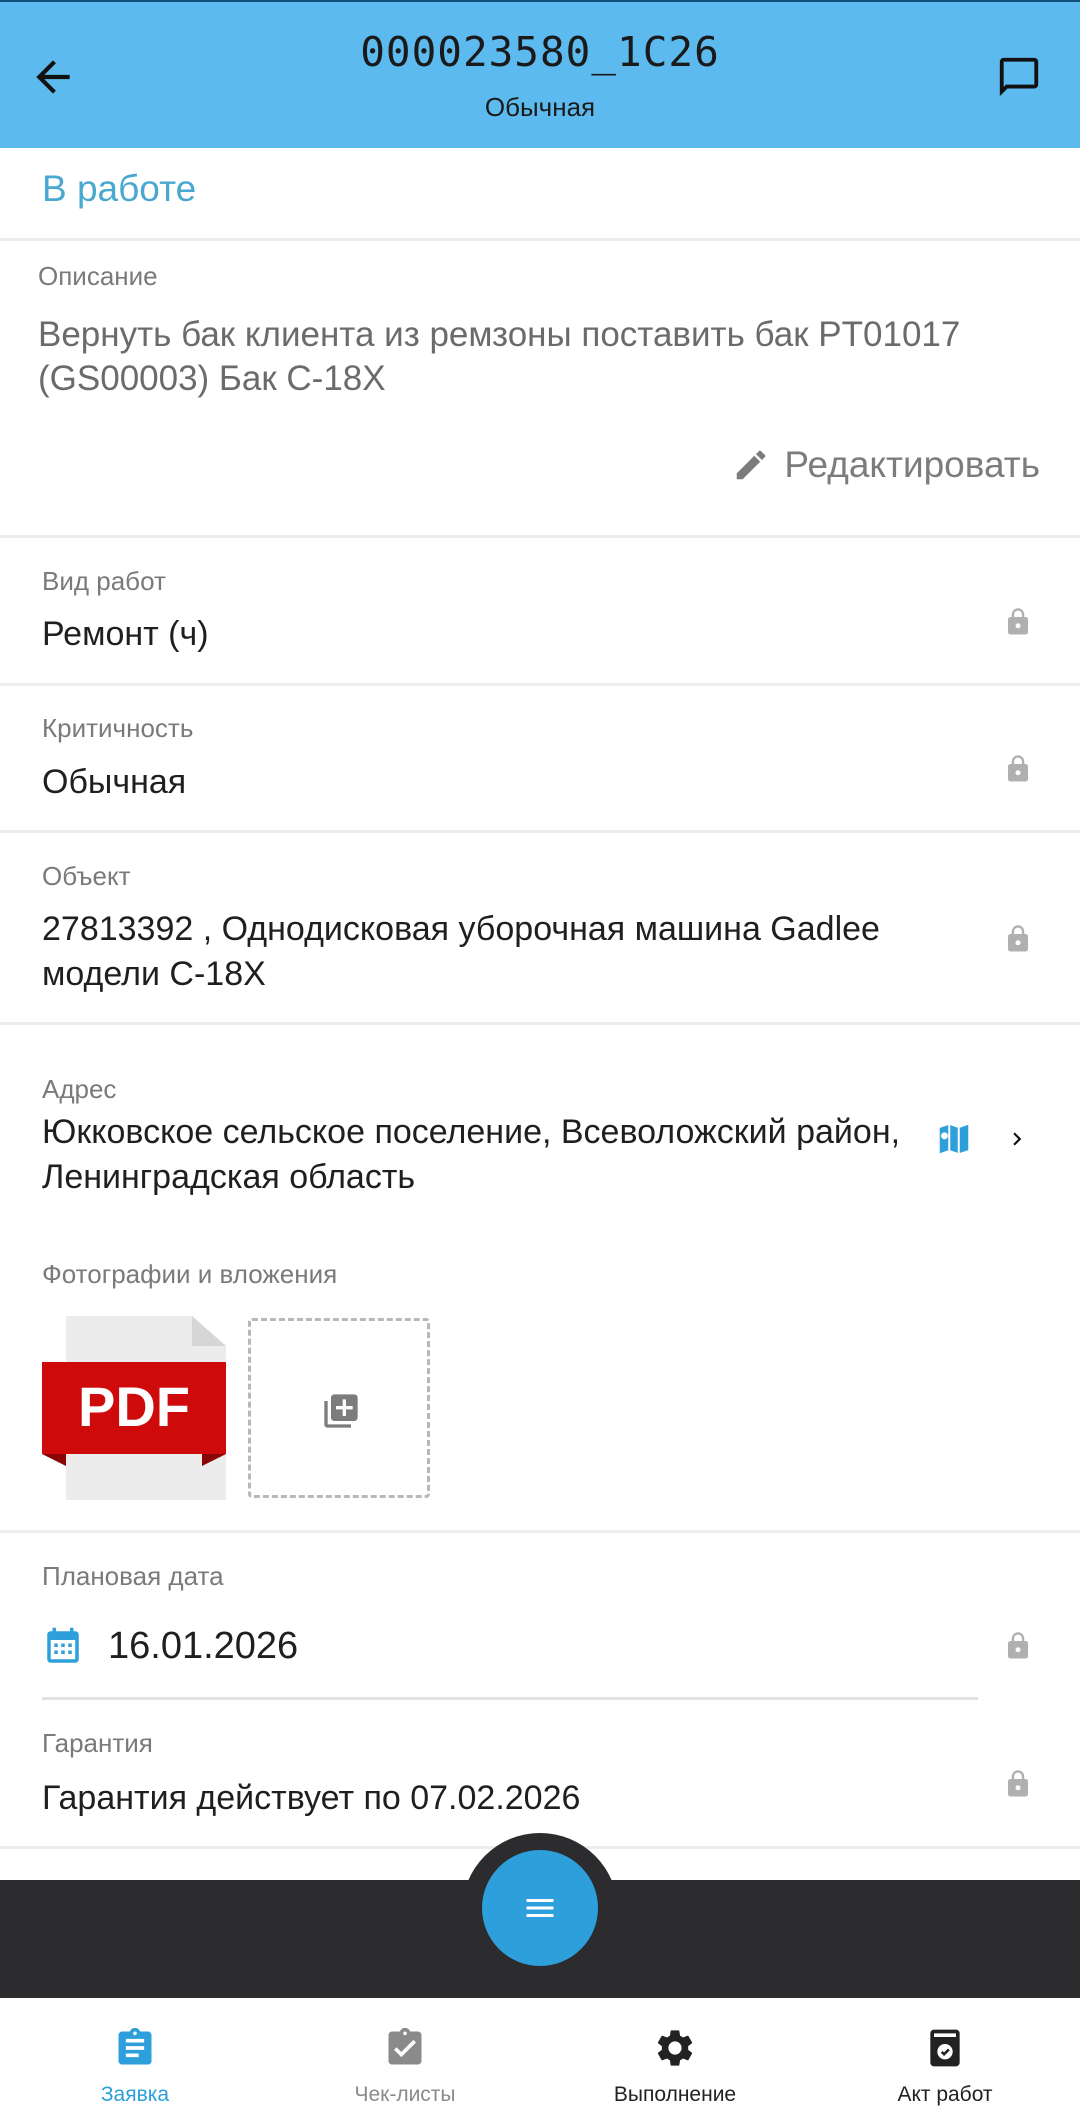 The image size is (1080, 2122). I want to click on clipboard-icon, so click(135, 2046).